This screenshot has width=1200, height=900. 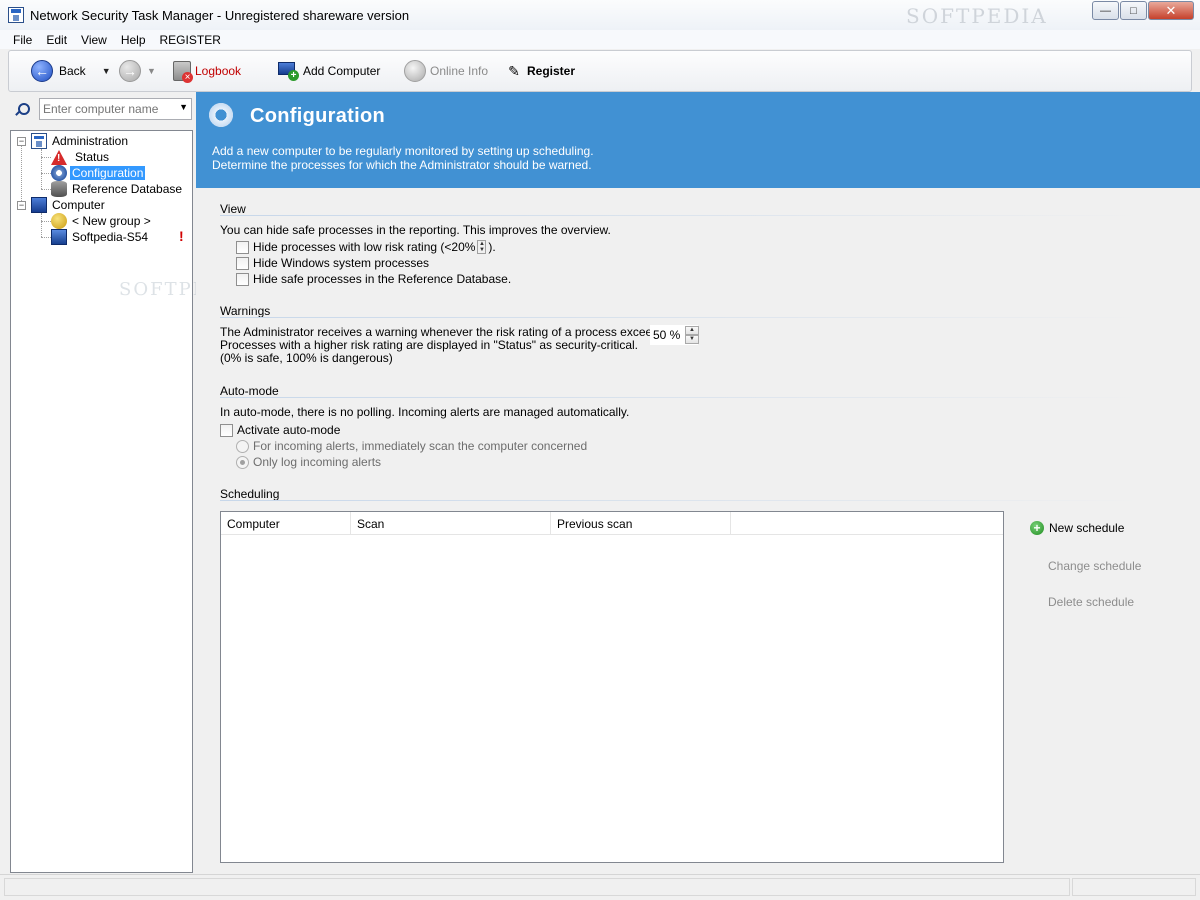 What do you see at coordinates (459, 71) in the screenshot?
I see `online-info-label: Online Info` at bounding box center [459, 71].